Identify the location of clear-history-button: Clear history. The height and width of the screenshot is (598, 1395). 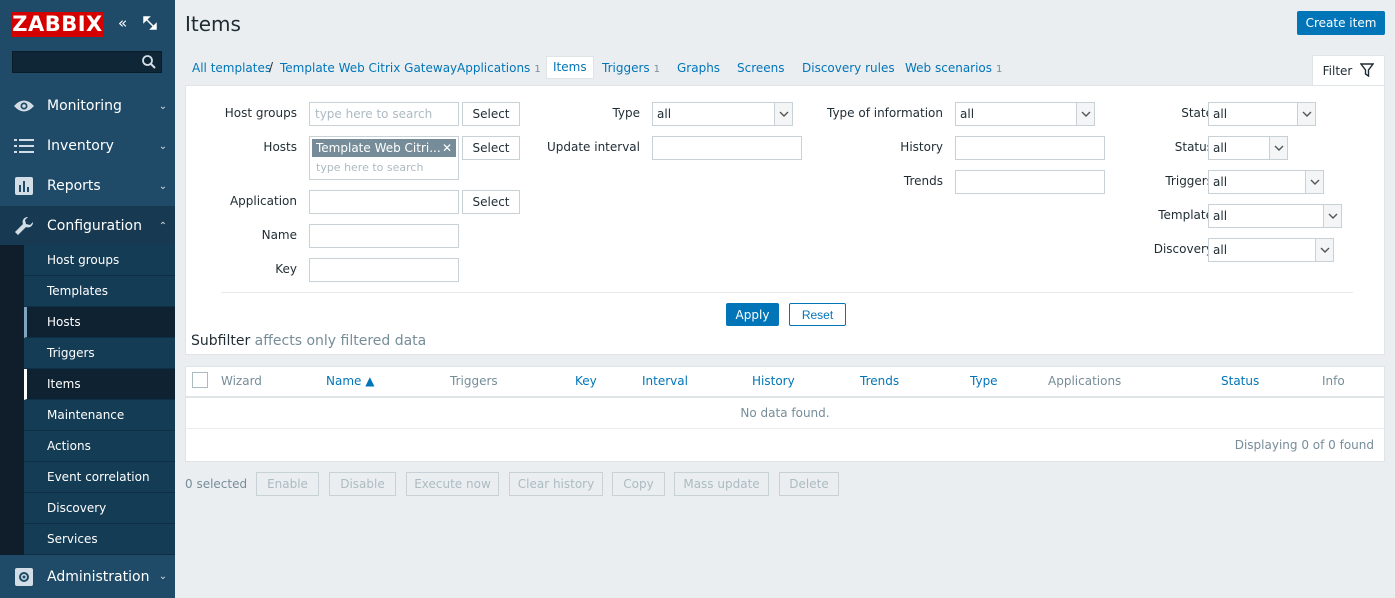
(556, 484).